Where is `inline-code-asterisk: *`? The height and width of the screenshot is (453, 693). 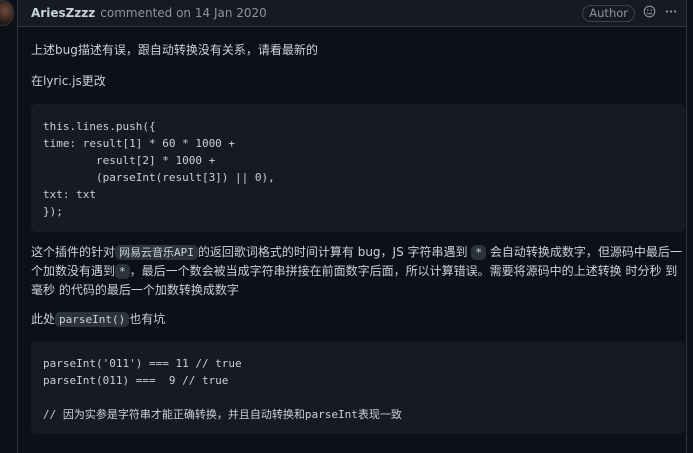 inline-code-asterisk: * is located at coordinates (478, 252).